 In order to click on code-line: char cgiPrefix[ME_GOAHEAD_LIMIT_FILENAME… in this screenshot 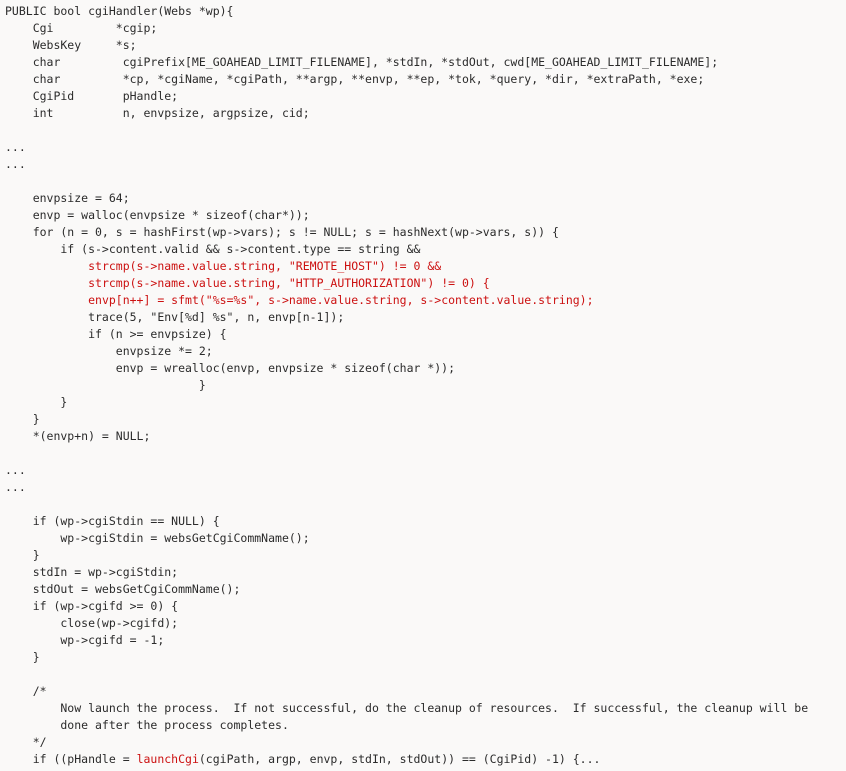, I will do `click(425, 62)`.